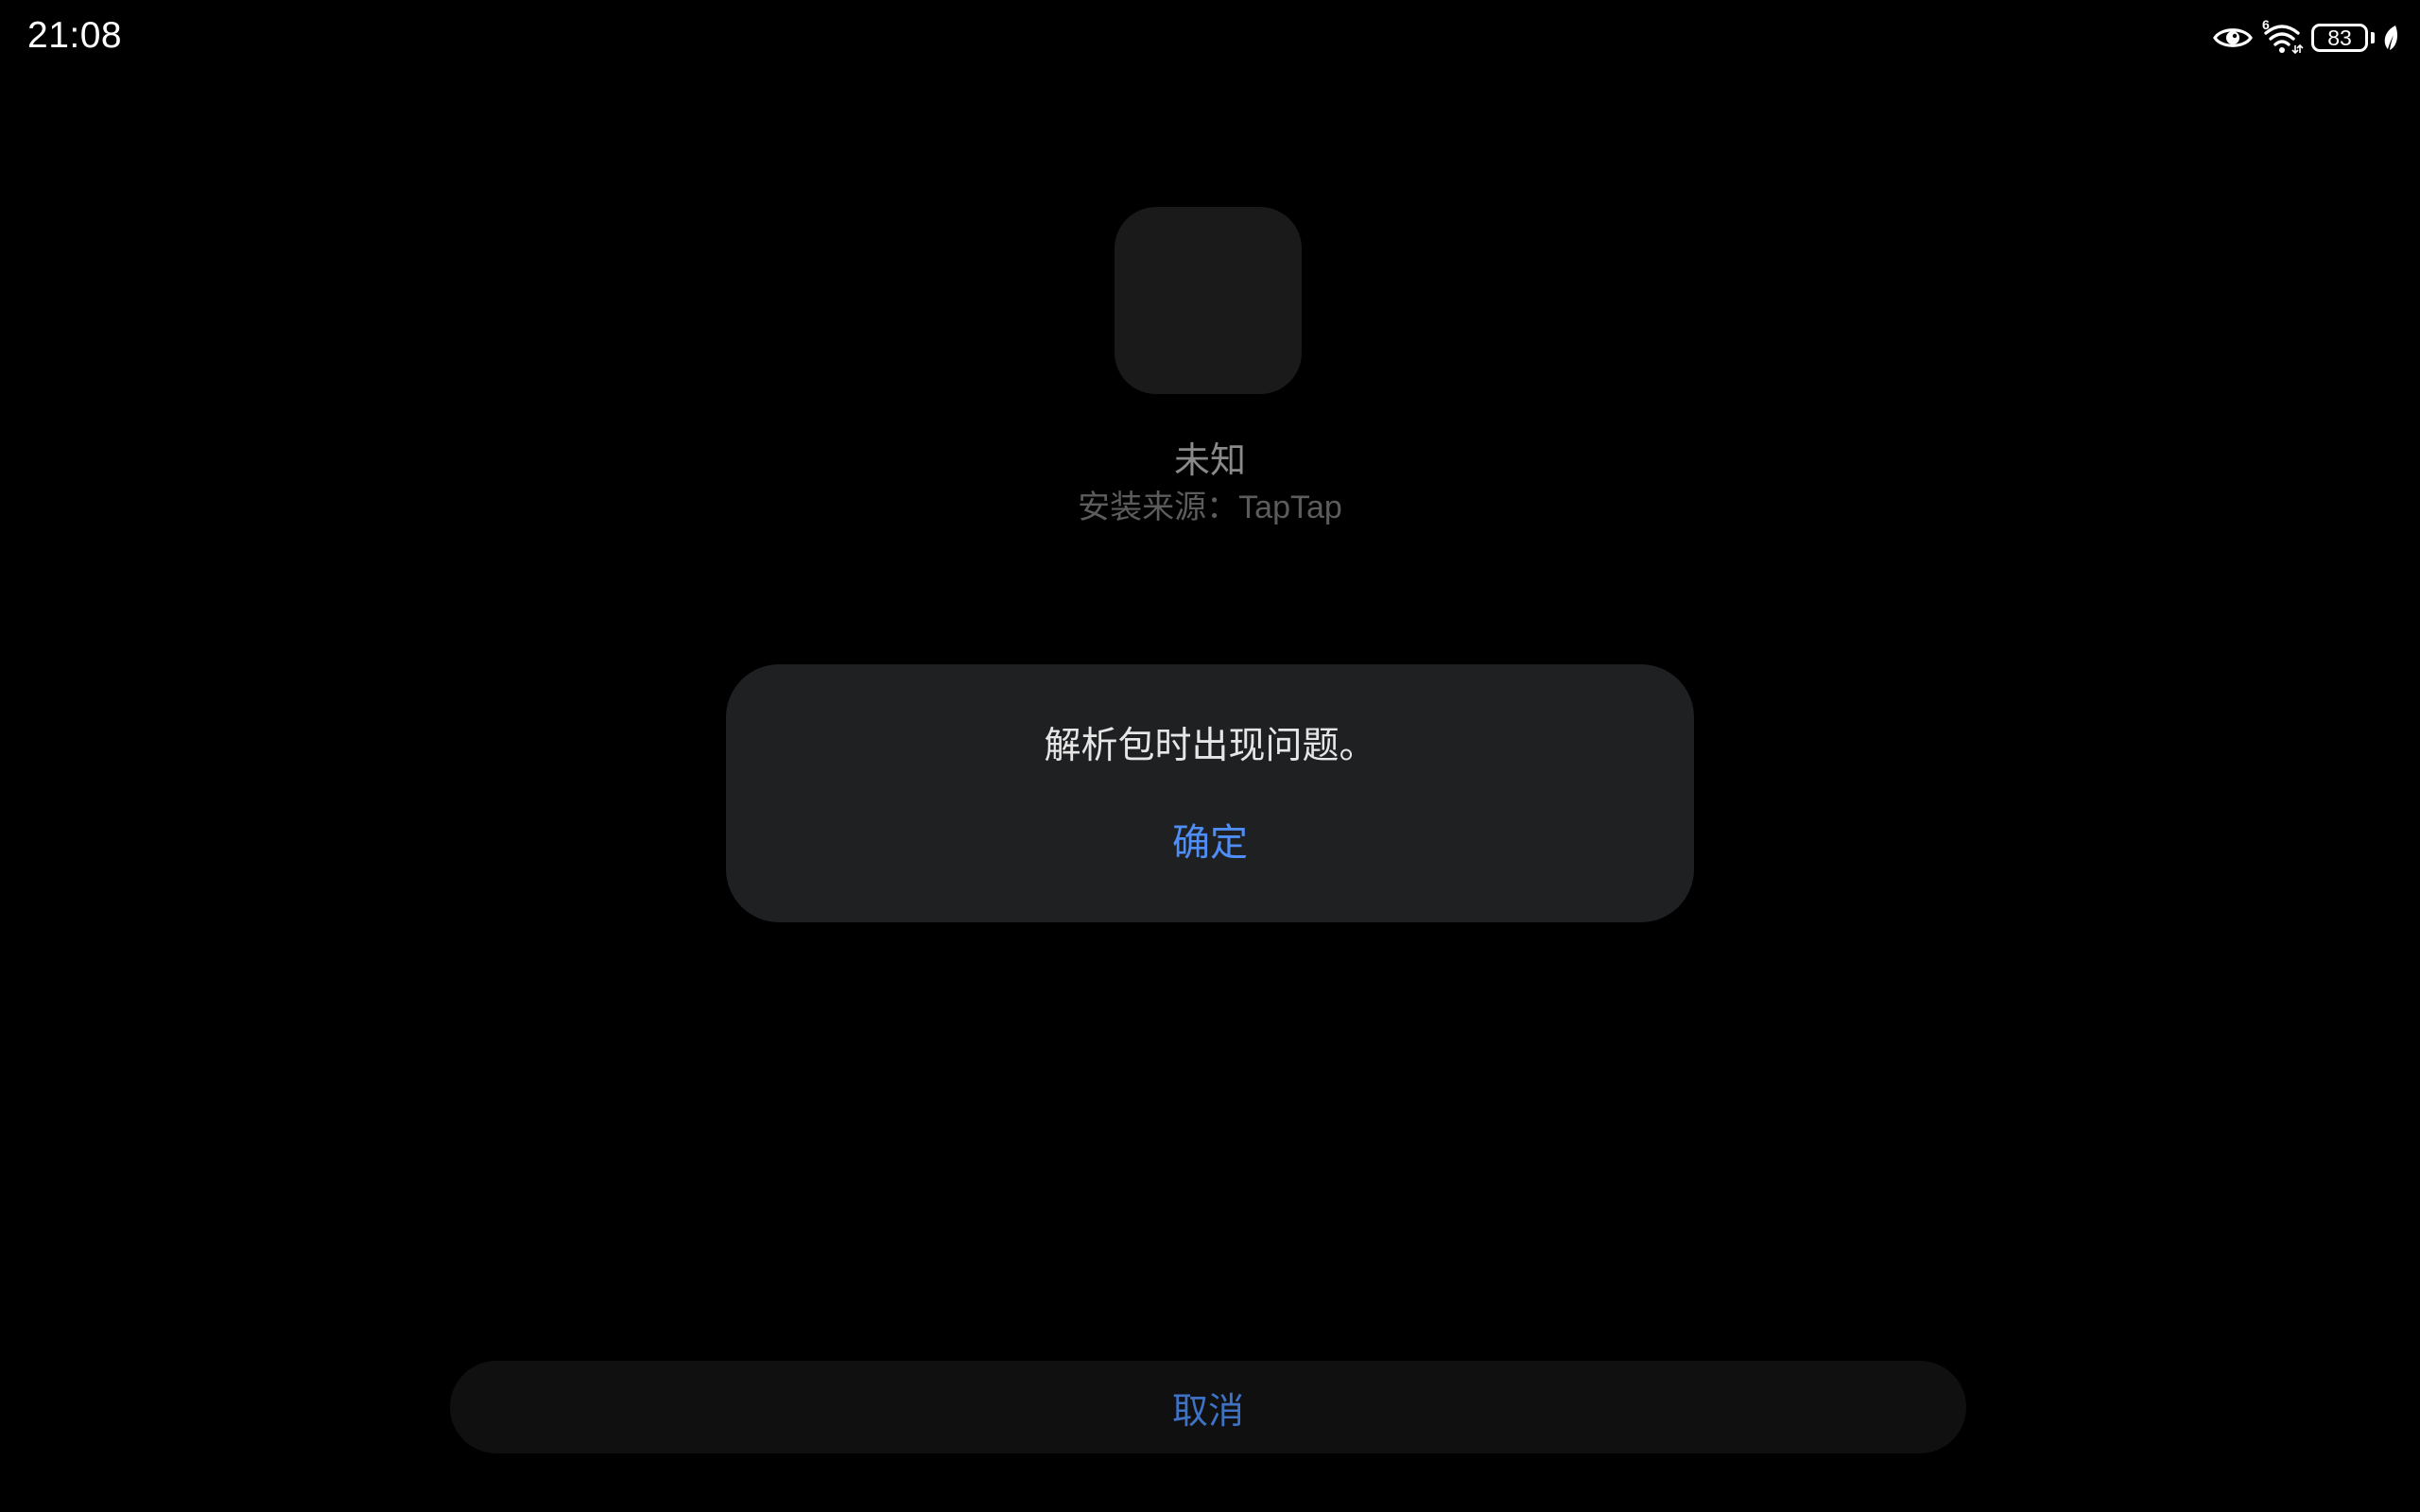  I want to click on status-icons: 6 83, so click(2306, 37).